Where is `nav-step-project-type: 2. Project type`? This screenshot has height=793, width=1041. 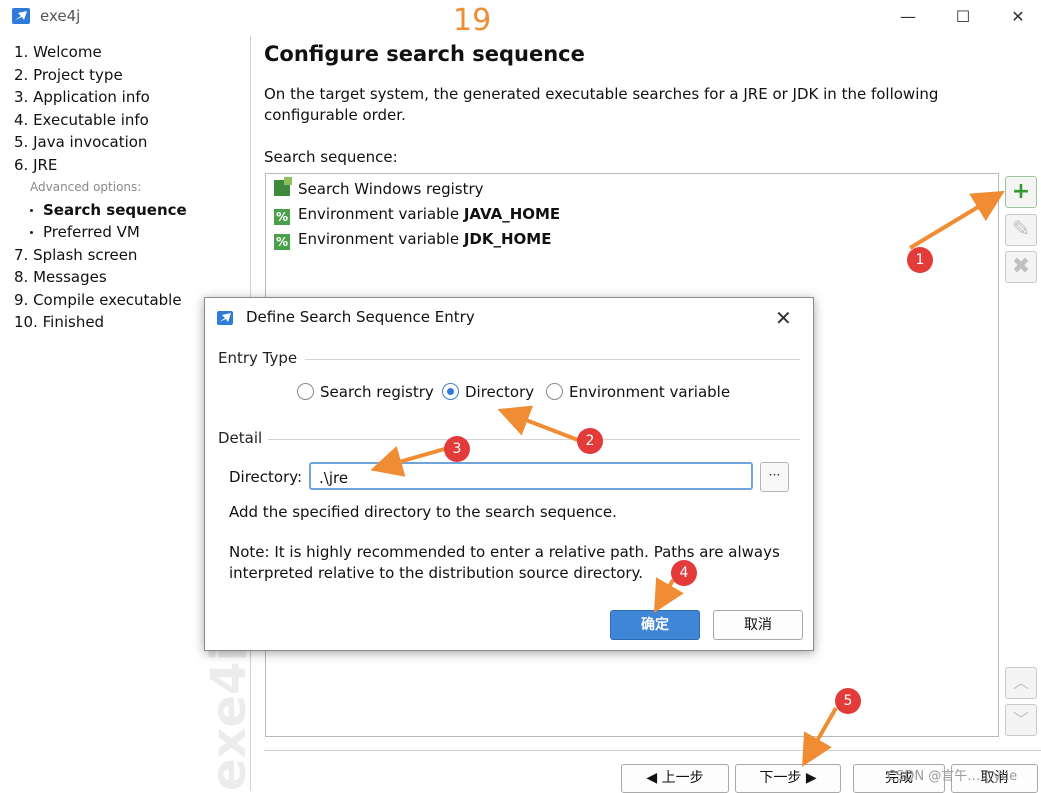
nav-step-project-type: 2. Project type is located at coordinates (68, 75).